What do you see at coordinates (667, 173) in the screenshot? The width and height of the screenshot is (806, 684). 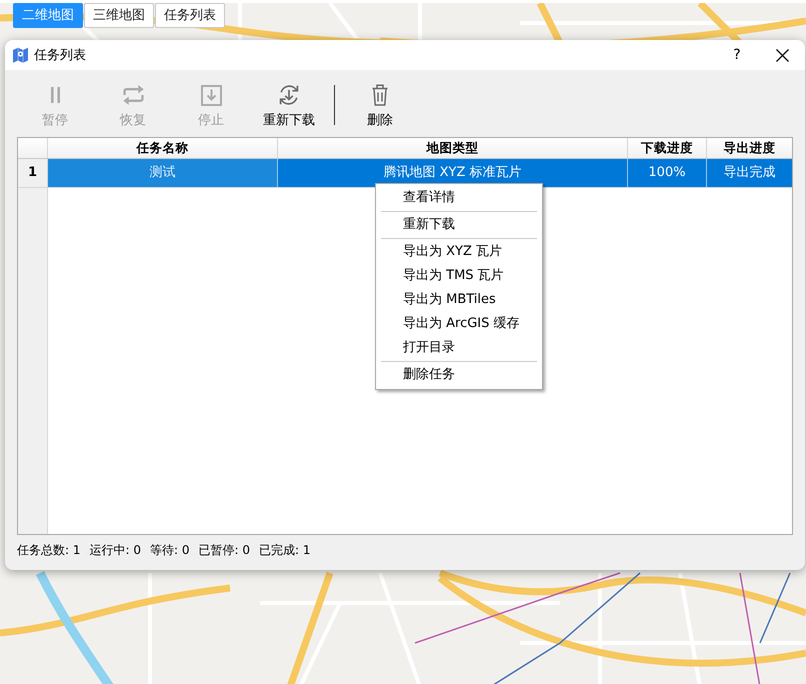 I see `table-cell: 100%` at bounding box center [667, 173].